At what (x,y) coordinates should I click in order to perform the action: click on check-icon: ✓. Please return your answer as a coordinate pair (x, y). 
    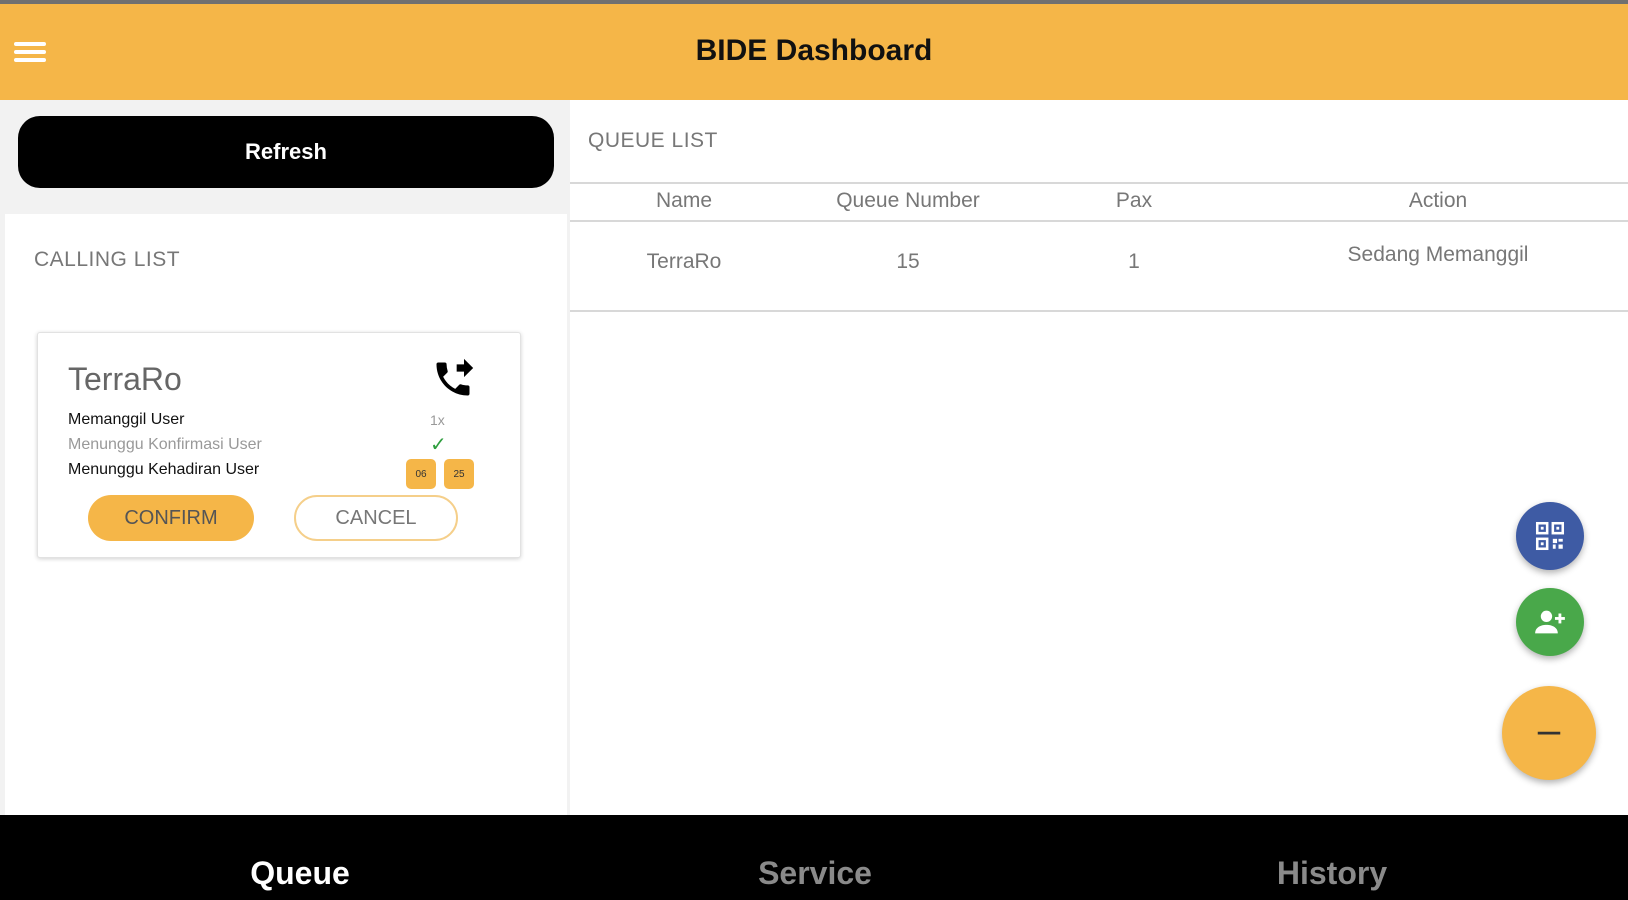
    Looking at the image, I should click on (438, 445).